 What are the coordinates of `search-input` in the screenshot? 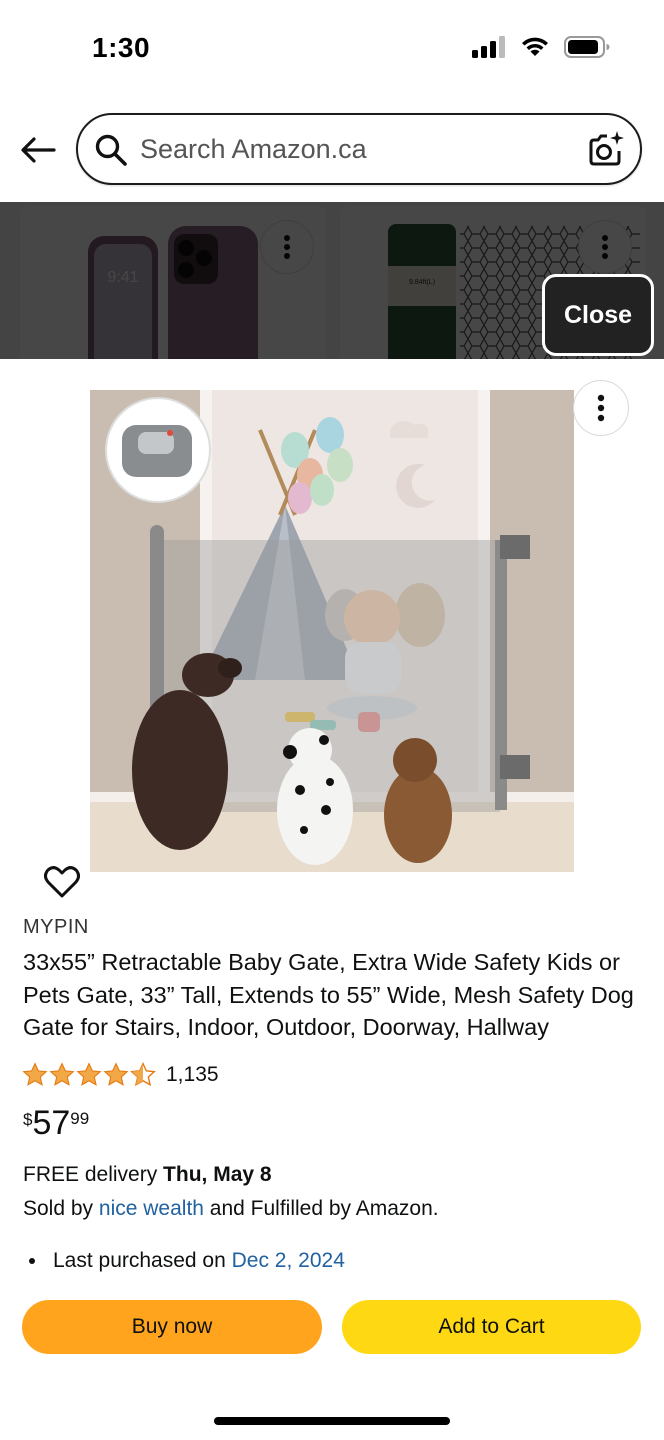 It's located at (350, 149).